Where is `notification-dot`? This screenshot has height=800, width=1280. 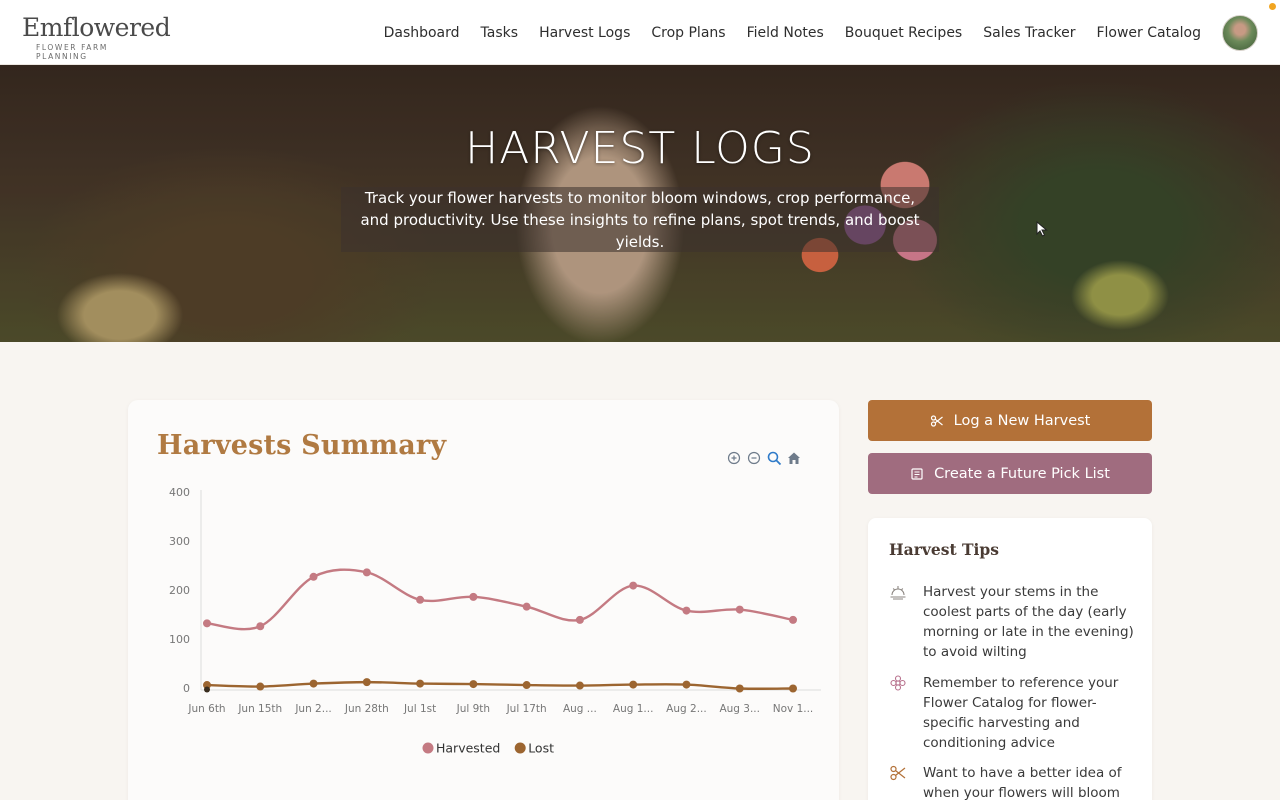 notification-dot is located at coordinates (1272, 6).